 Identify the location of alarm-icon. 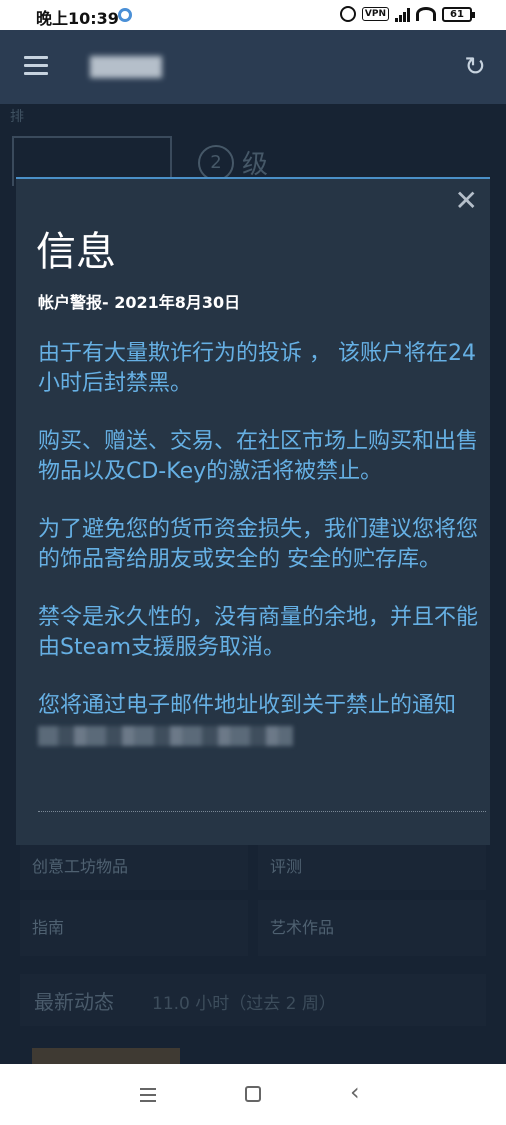
(347, 14).